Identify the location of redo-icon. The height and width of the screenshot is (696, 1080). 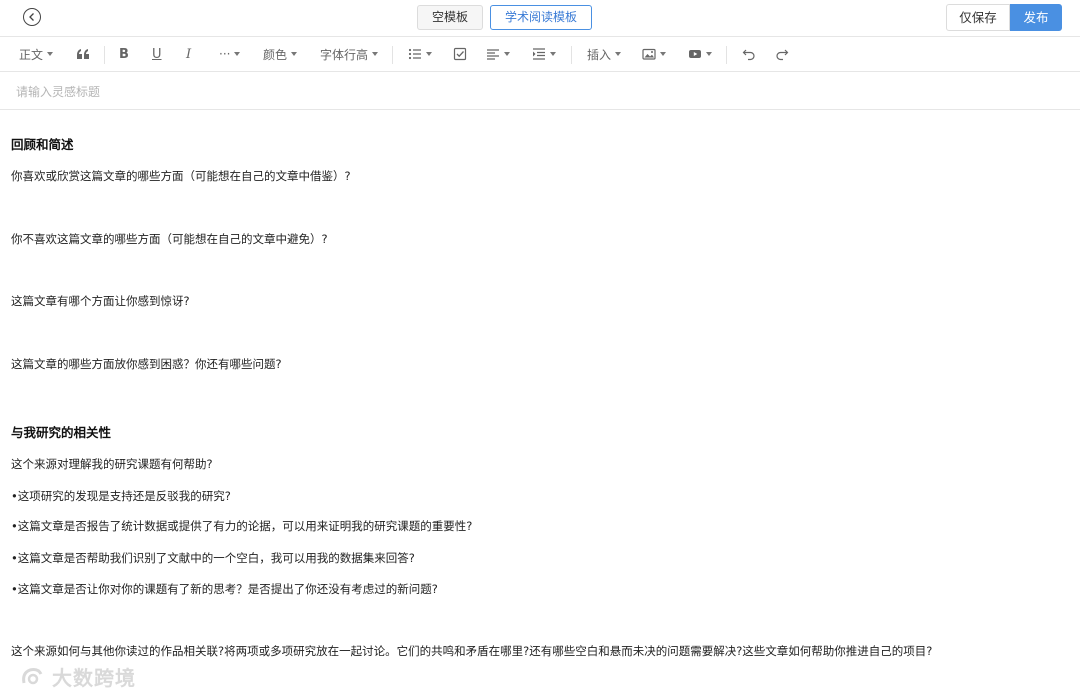
(782, 54).